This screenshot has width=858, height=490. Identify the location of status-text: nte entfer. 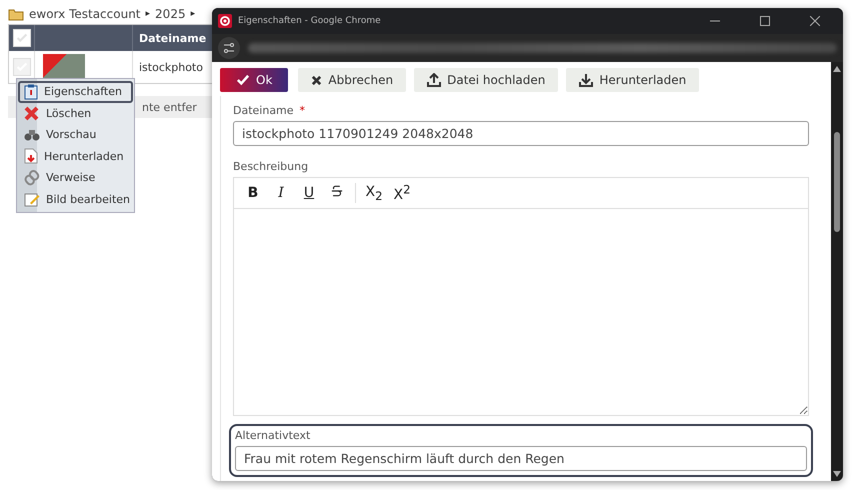
(169, 107).